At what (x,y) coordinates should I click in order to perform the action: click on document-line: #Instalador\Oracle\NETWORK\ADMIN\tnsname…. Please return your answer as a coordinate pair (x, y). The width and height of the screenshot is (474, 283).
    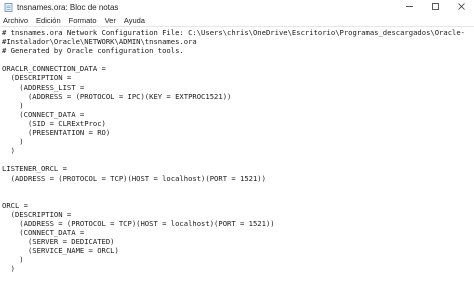
    Looking at the image, I should click on (99, 42).